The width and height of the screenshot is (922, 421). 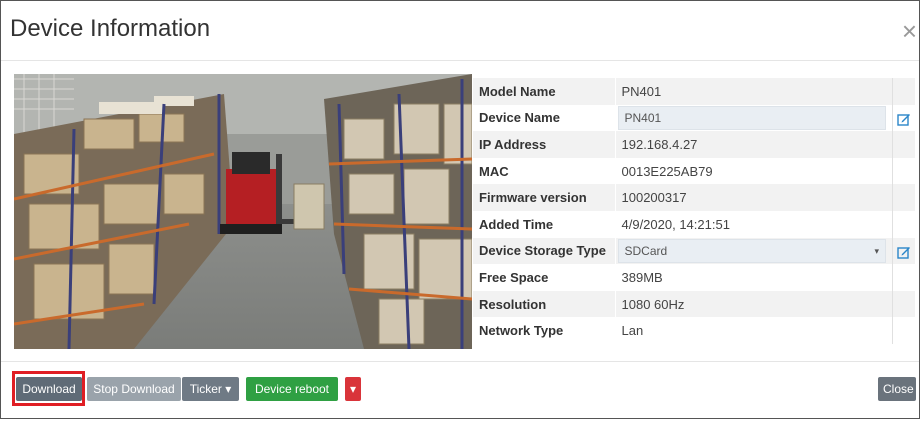 I want to click on table-row: Resolution 1080 60Hz, so click(x=694, y=304).